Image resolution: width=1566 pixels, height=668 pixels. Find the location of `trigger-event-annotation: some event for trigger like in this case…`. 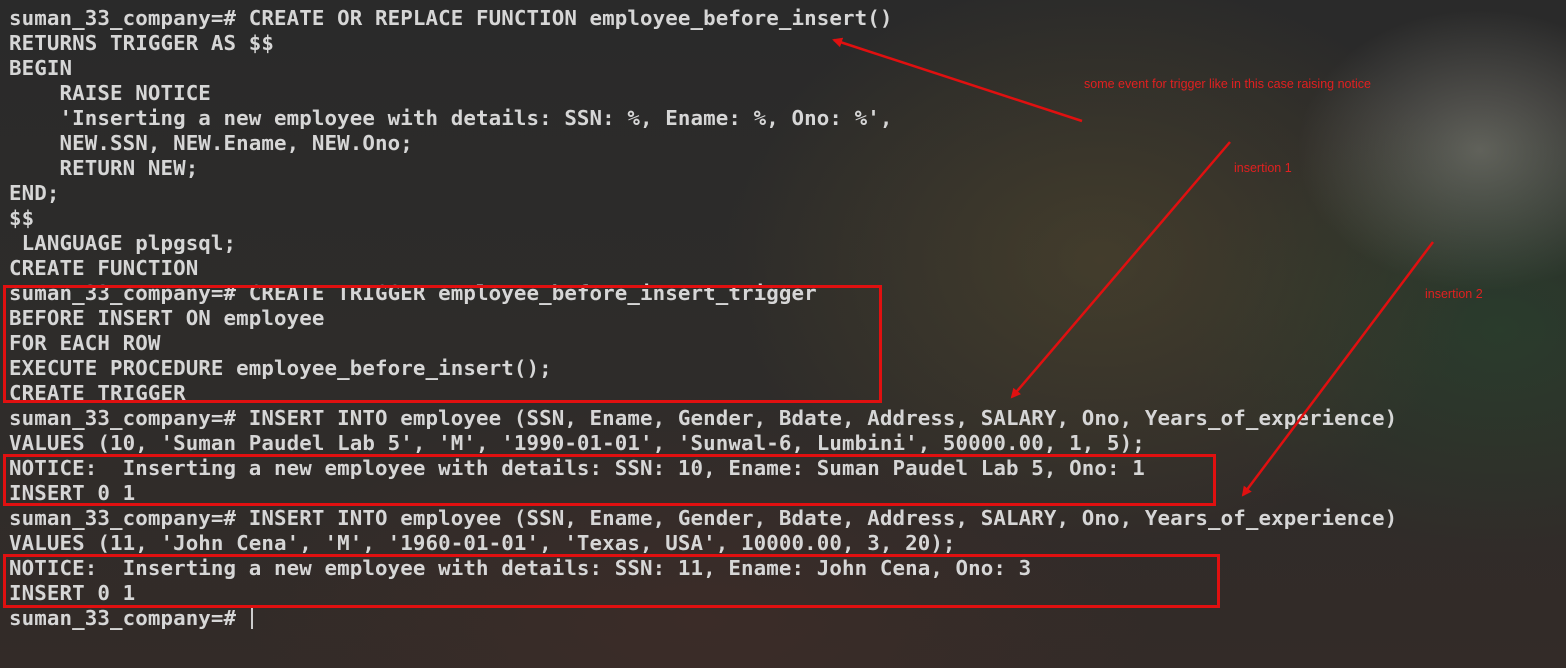

trigger-event-annotation: some event for trigger like in this case… is located at coordinates (1227, 84).